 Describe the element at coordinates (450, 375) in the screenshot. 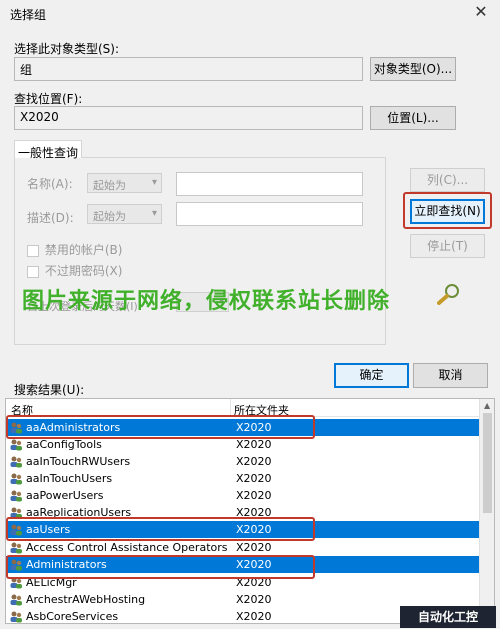

I see `cancel-button: 取消` at that location.